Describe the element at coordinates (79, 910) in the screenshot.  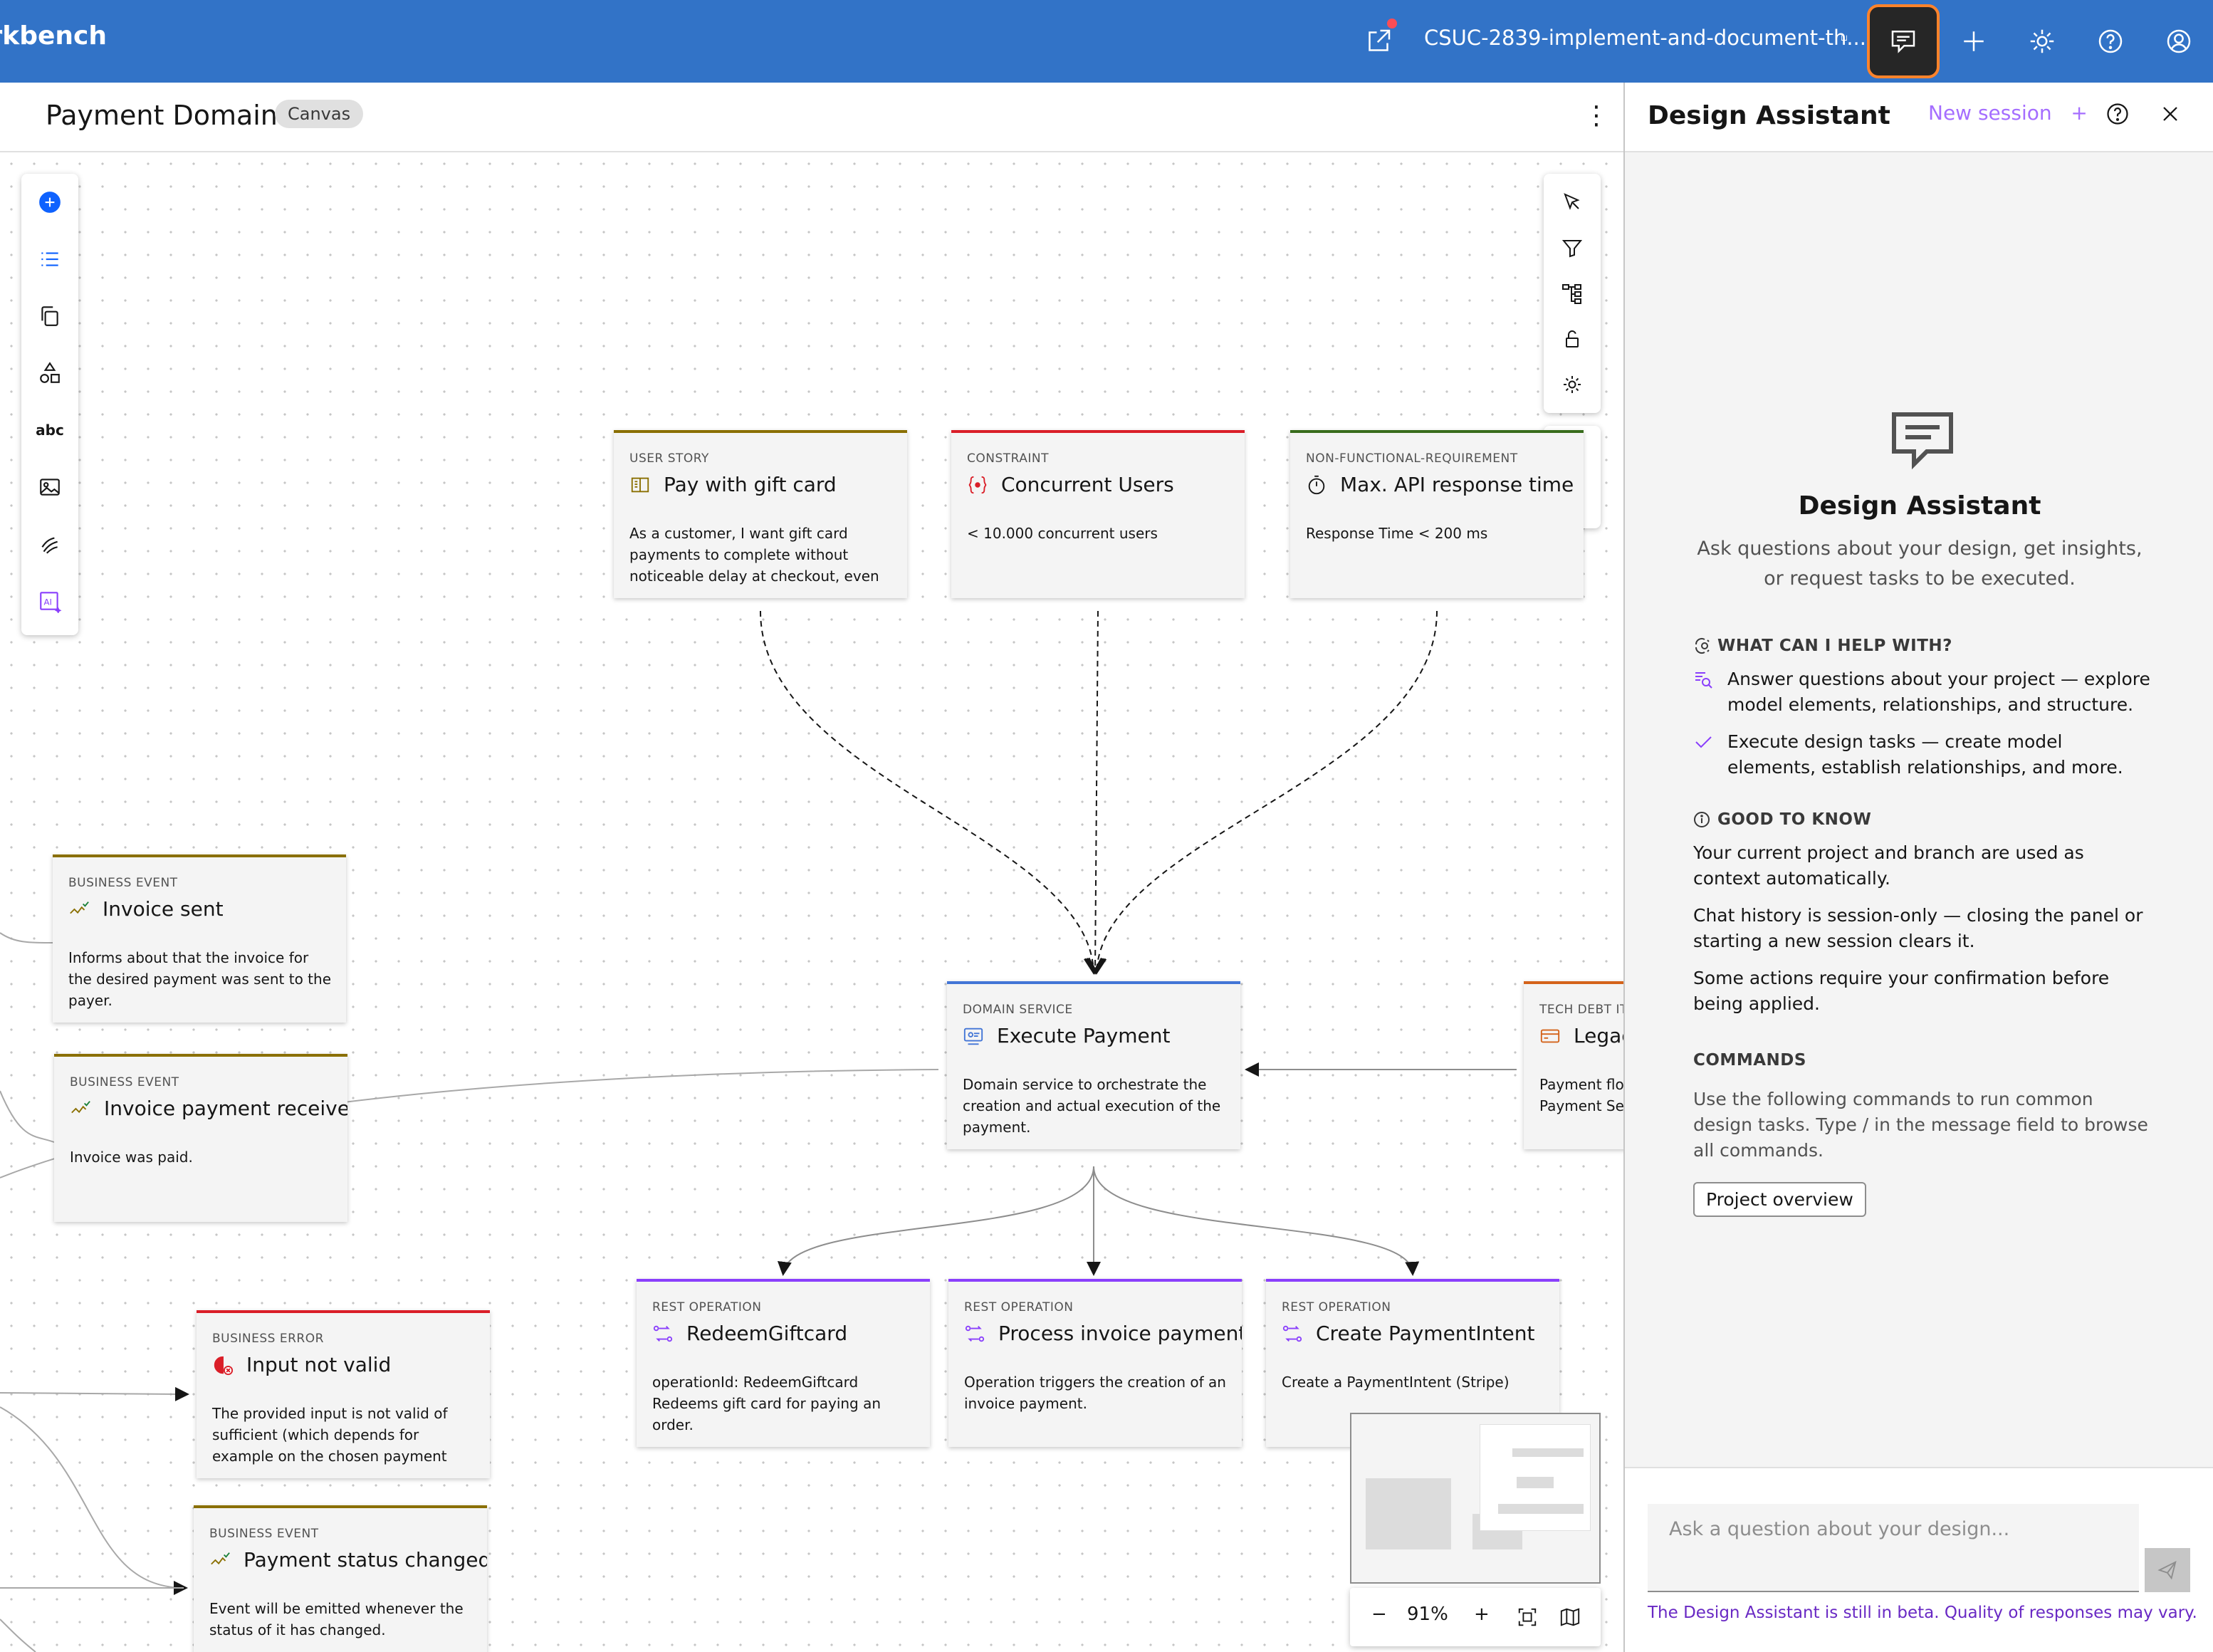
I see `event-icon` at that location.